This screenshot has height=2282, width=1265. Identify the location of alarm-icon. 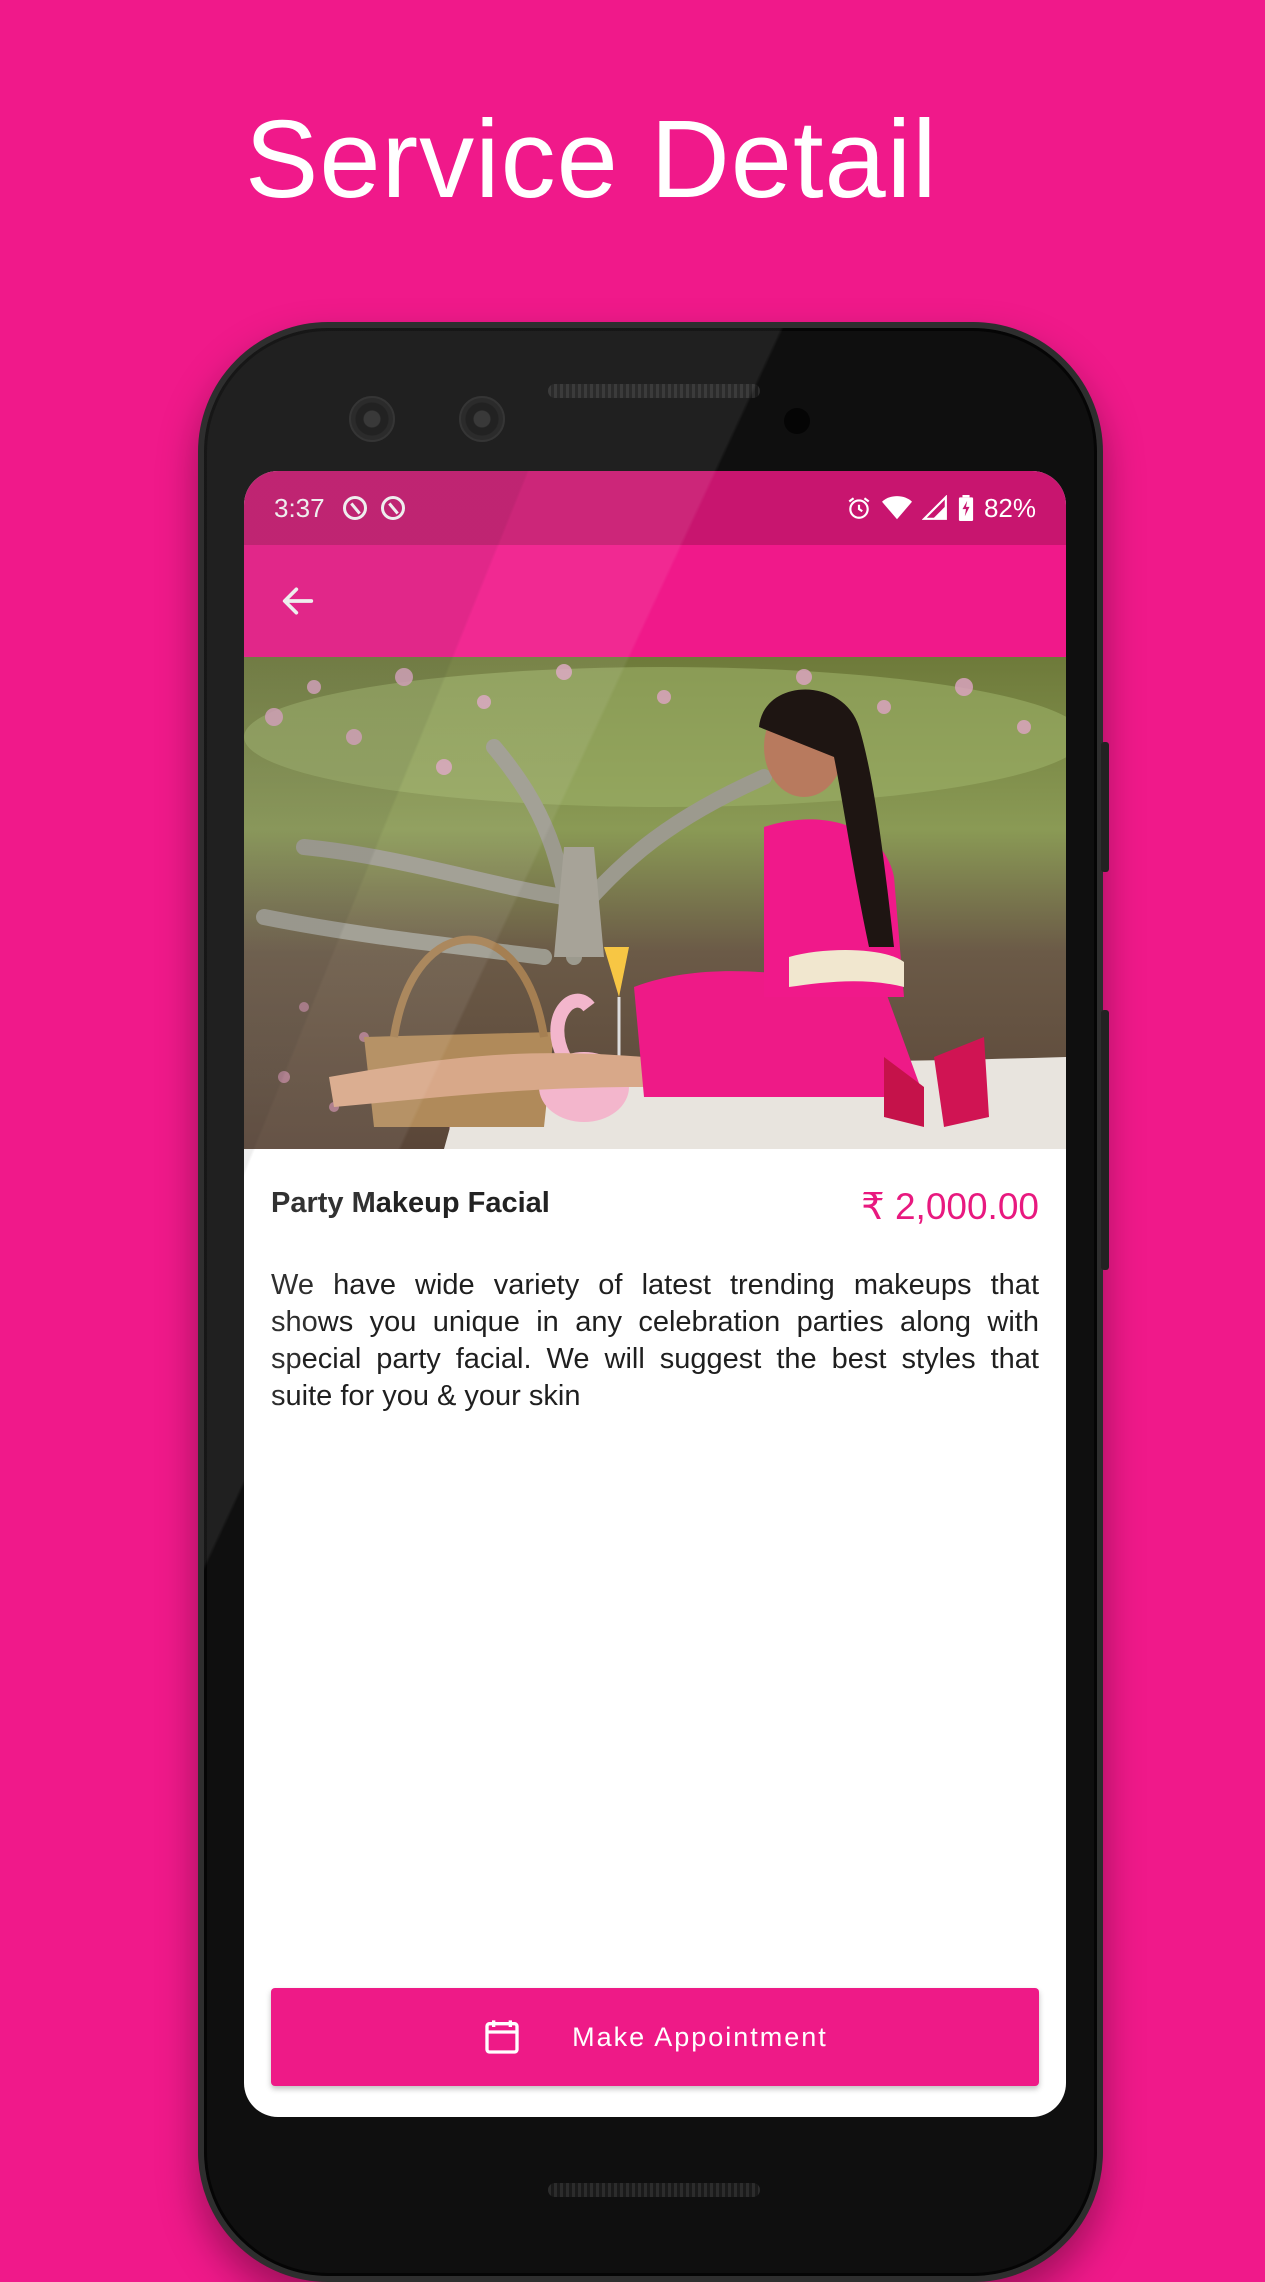
(859, 508).